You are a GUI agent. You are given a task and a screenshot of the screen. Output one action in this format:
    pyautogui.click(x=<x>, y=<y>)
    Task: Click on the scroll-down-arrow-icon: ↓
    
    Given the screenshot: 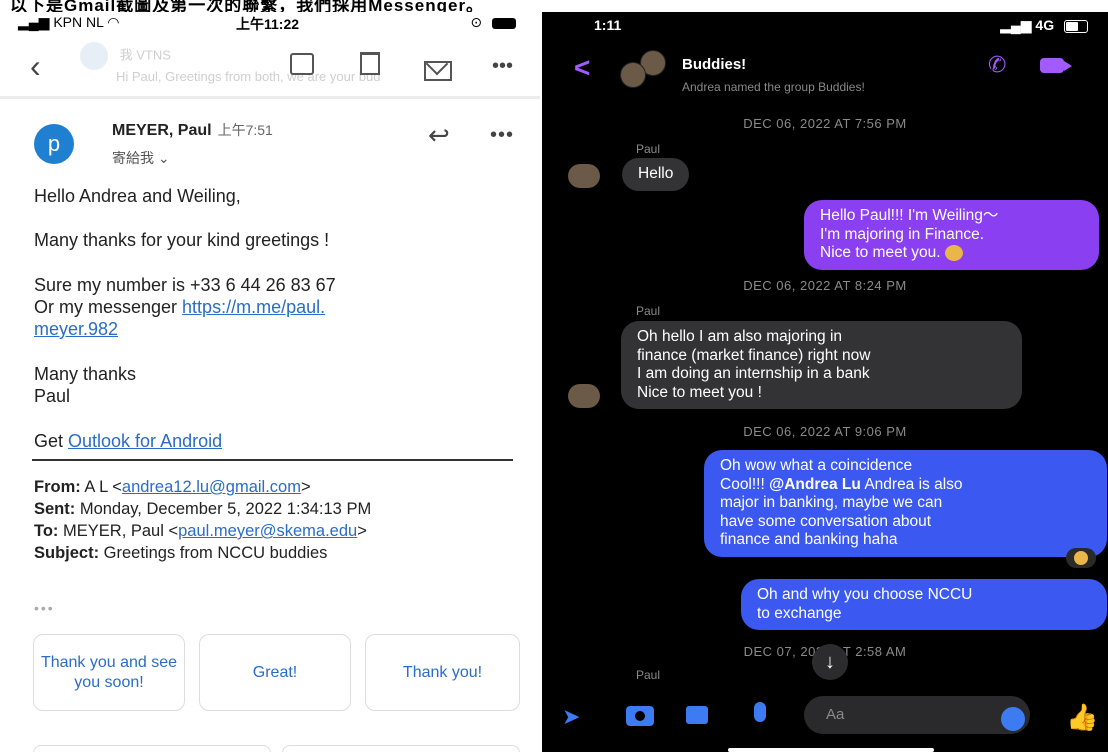 What is the action you would take?
    pyautogui.click(x=830, y=662)
    